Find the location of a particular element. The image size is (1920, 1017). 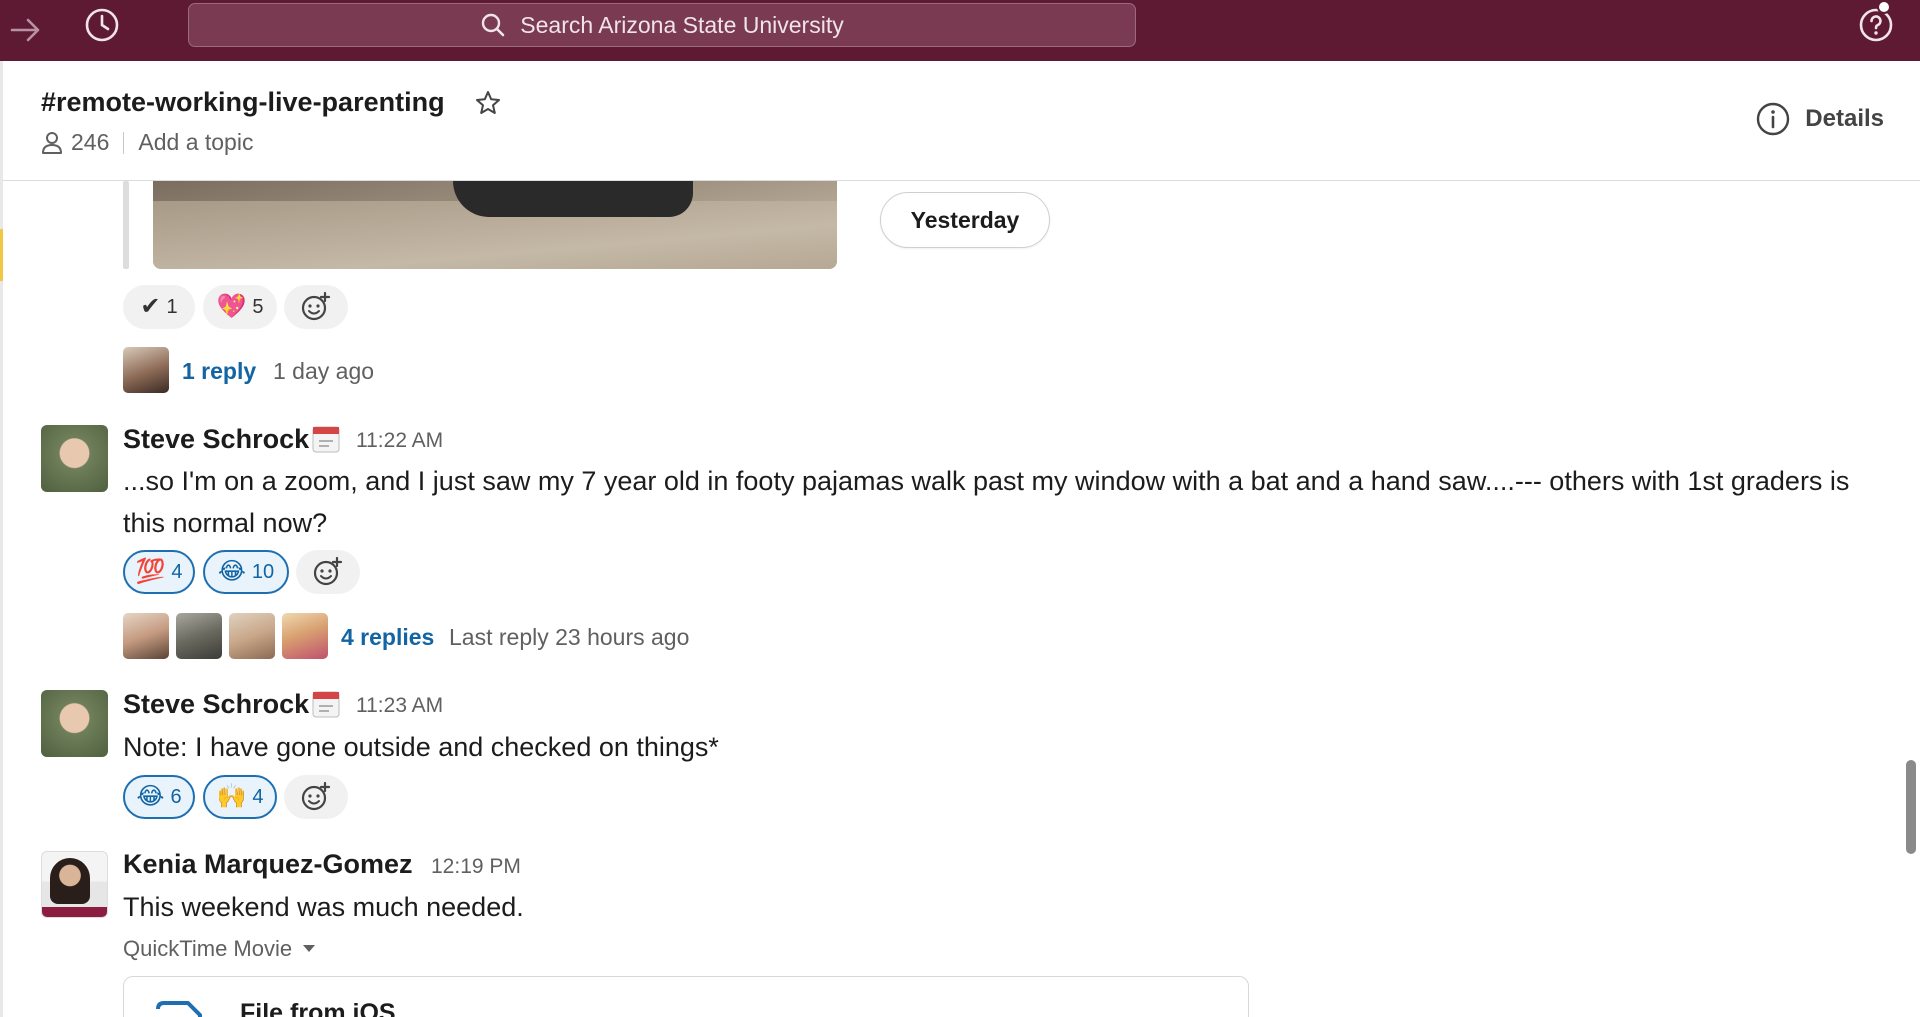

reaction-heart: 💖 5 is located at coordinates (240, 307).